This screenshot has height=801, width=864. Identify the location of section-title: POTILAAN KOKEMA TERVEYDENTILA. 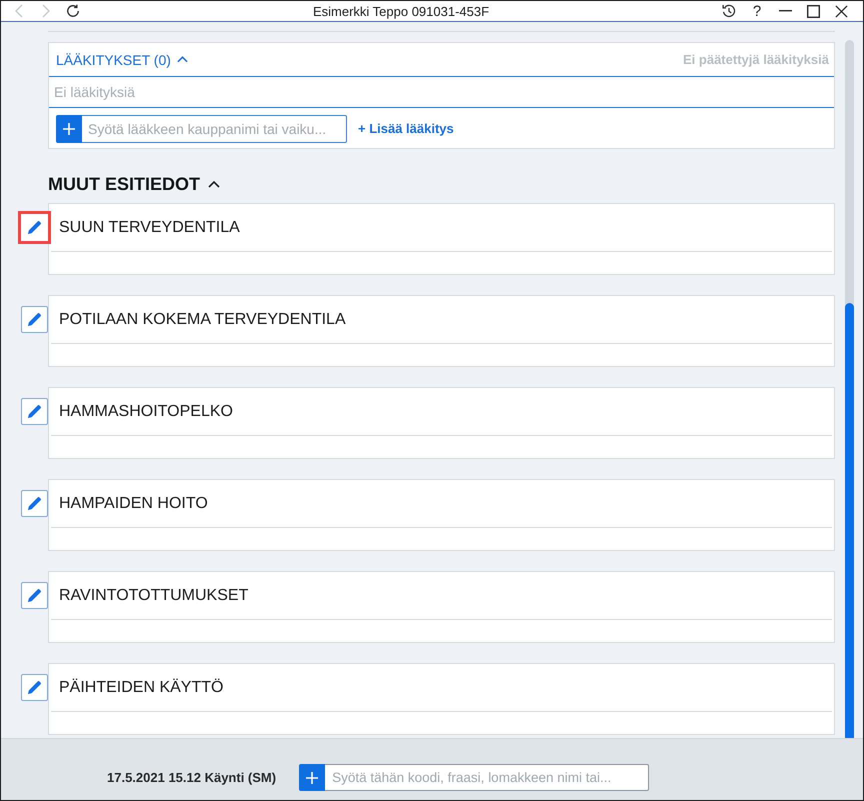
(202, 319).